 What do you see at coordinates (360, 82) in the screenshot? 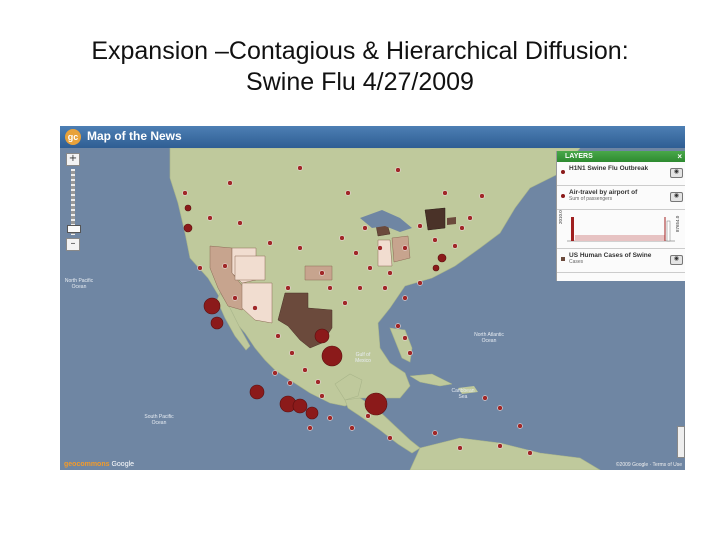
I see `title-line-2: Swine Flu 4/27/2009` at bounding box center [360, 82].